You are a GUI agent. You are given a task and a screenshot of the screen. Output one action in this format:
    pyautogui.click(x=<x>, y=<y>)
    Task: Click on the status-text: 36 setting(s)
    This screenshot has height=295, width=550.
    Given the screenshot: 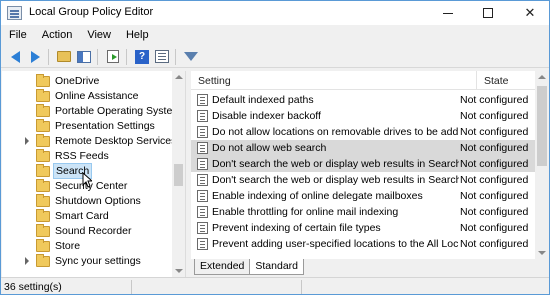 What is the action you would take?
    pyautogui.click(x=33, y=287)
    